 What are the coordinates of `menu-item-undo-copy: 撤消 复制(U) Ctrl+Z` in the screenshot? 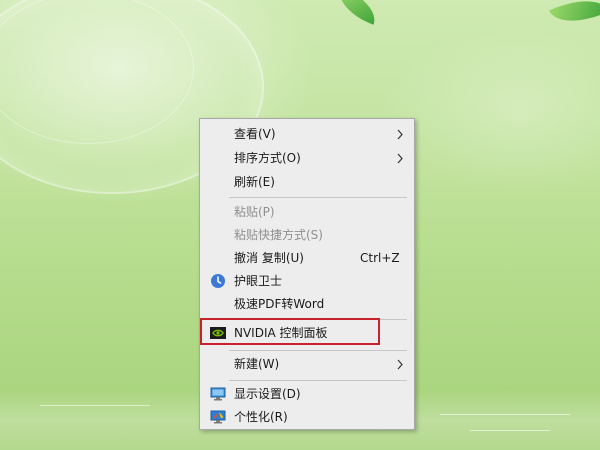 It's located at (307, 258).